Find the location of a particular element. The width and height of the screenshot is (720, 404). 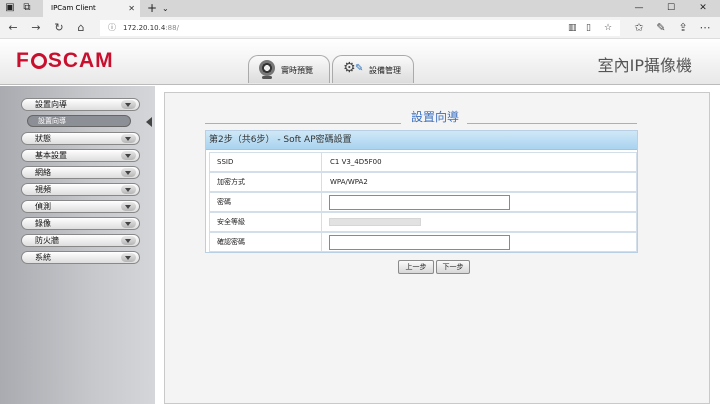

sidebar-item-label: 狀態 is located at coordinates (43, 138).